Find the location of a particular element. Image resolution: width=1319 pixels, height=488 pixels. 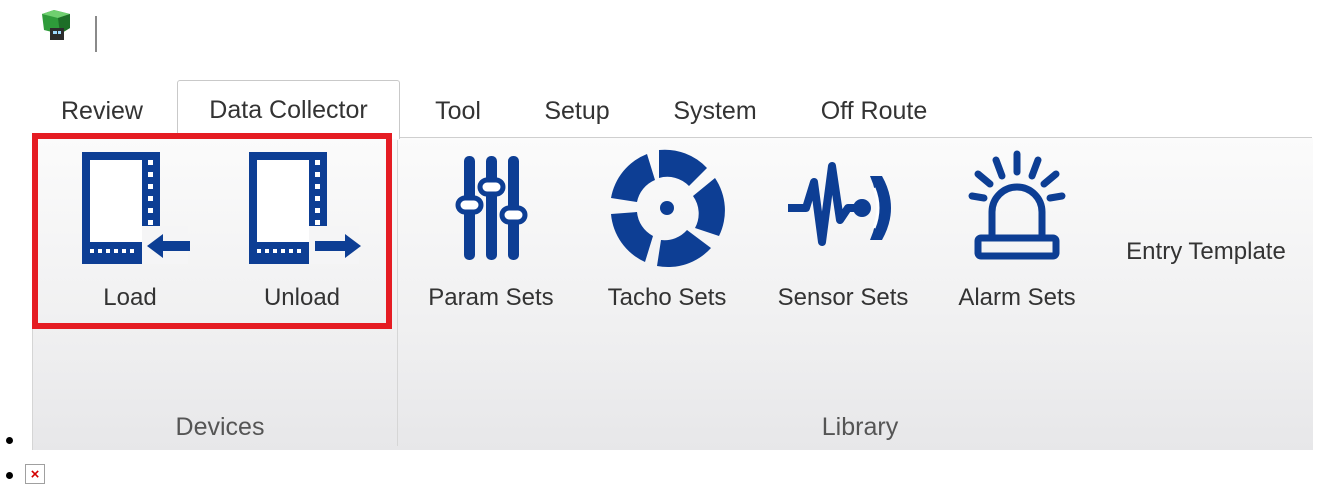

tacho-sets-label: Tacho Sets is located at coordinates (667, 297).